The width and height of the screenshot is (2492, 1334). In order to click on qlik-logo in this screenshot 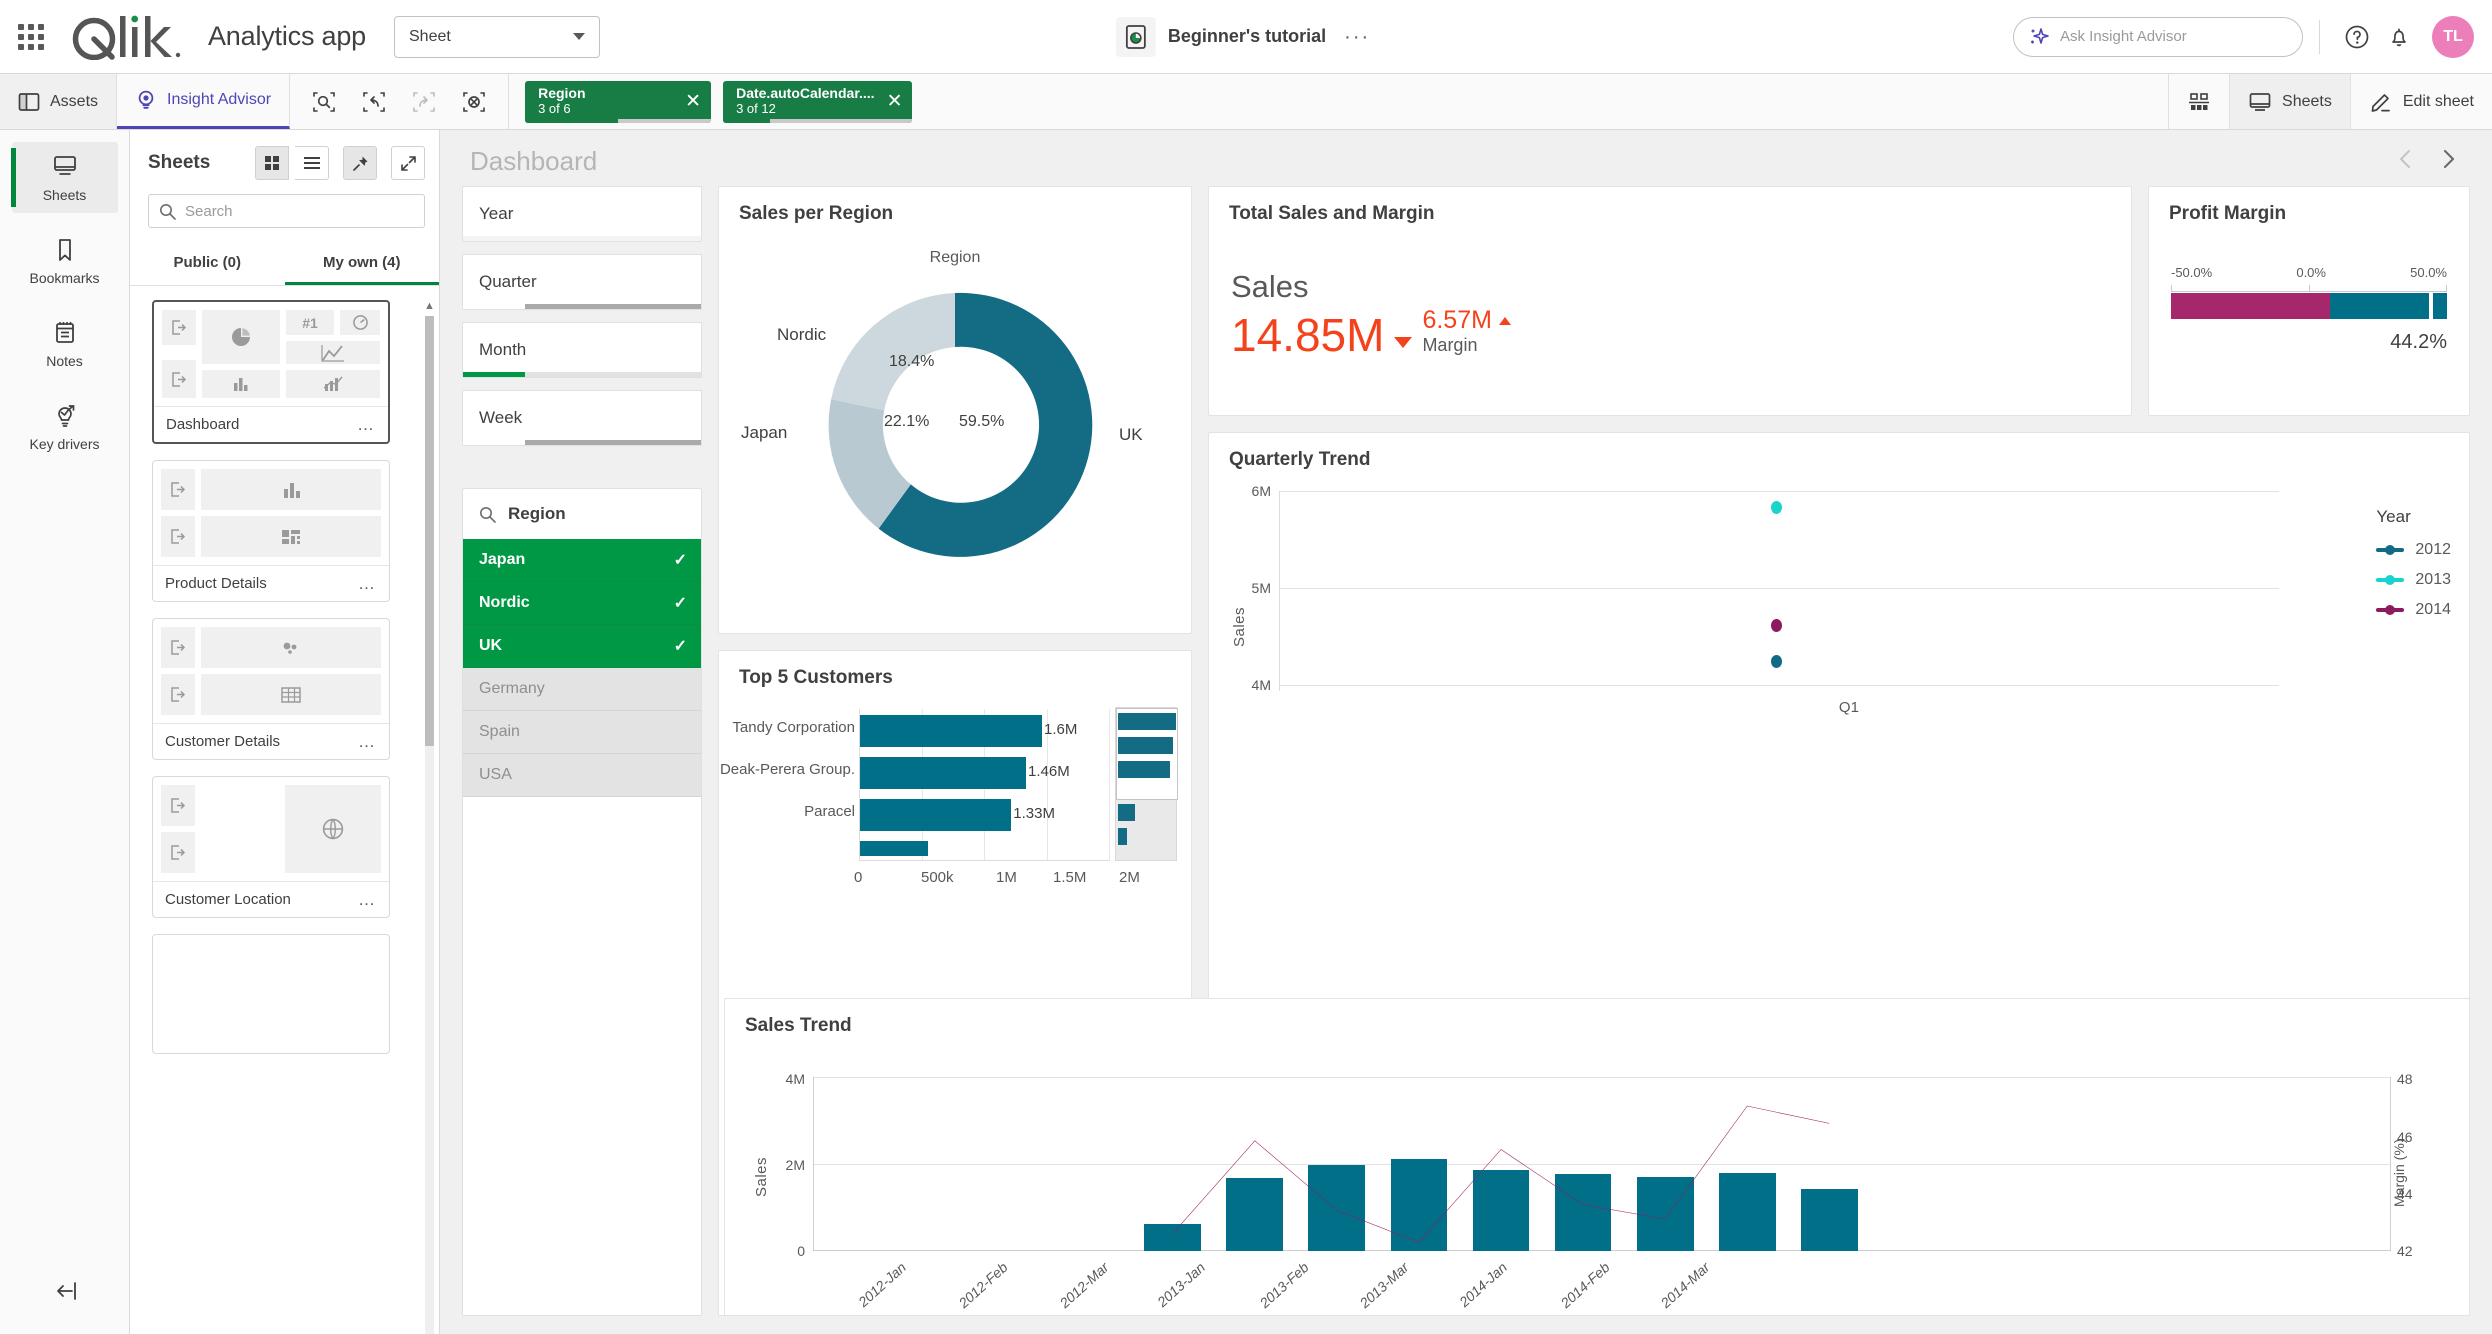, I will do `click(127, 37)`.